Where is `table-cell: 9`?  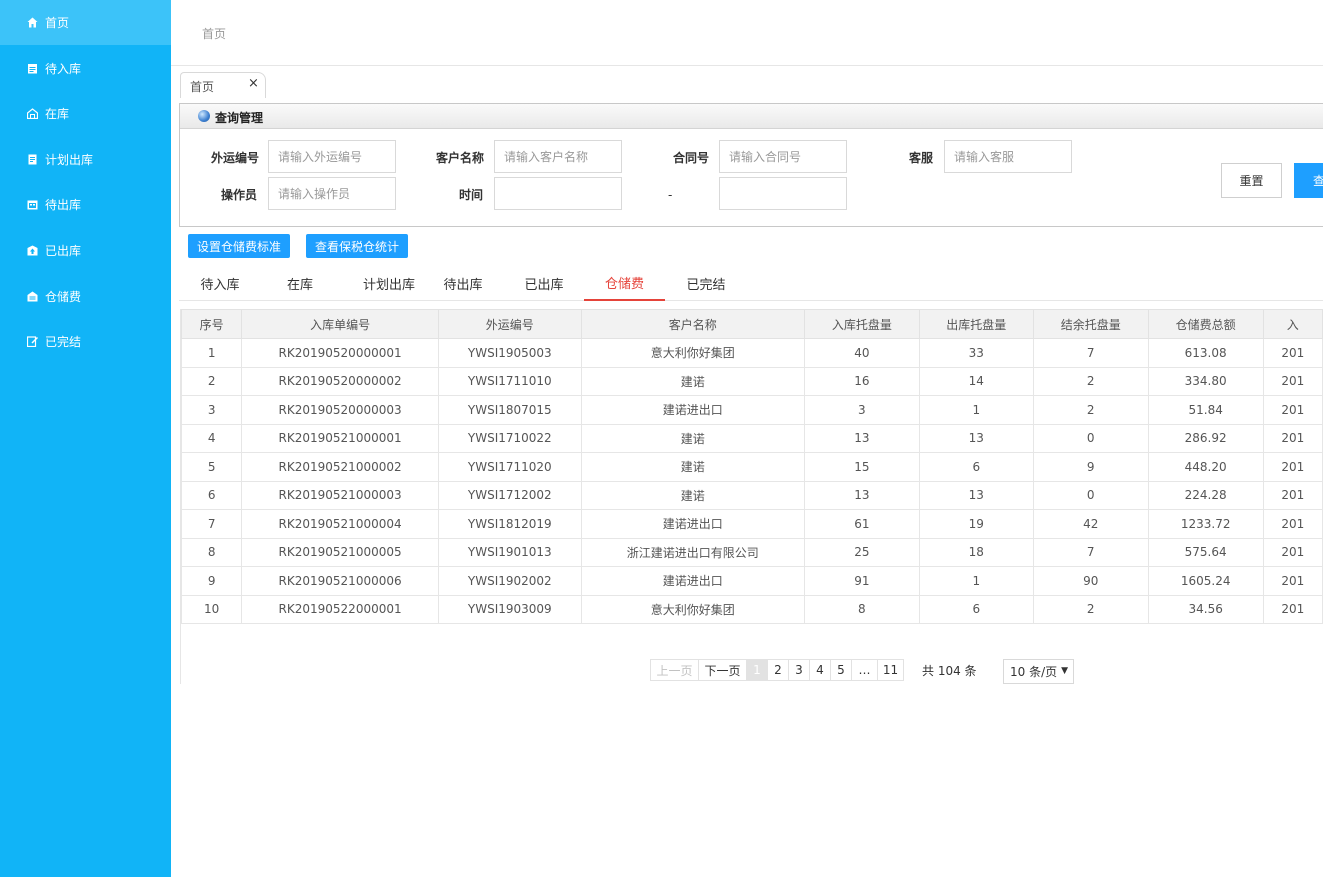
table-cell: 9 is located at coordinates (212, 581).